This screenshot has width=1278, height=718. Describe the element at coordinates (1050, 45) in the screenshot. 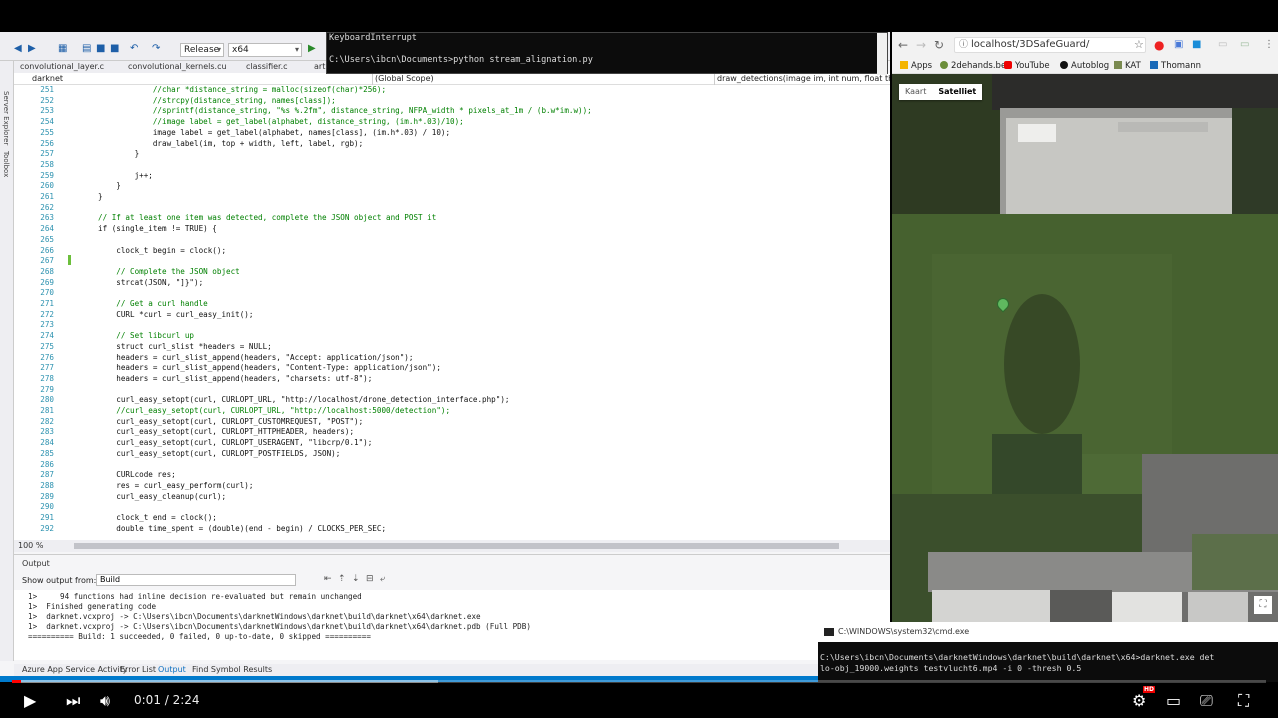

I see `address-bar: ⓘ localhost/3DSafeGuard/` at that location.